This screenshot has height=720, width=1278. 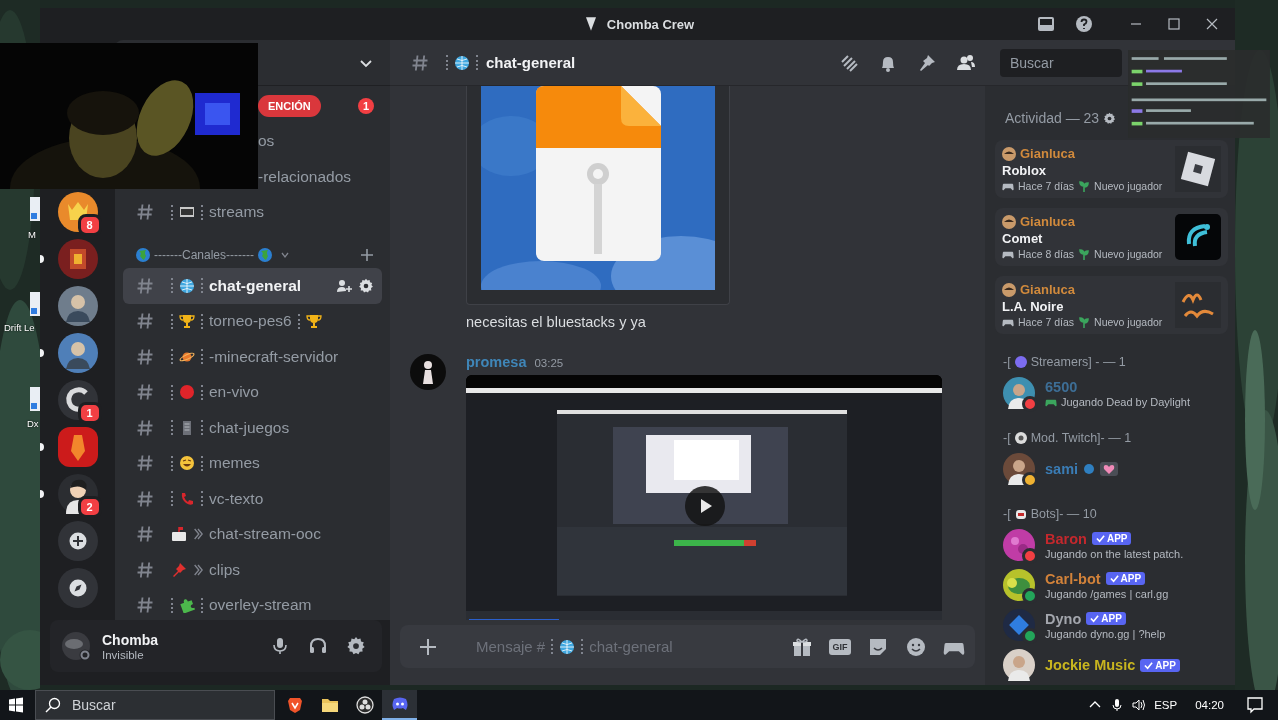 What do you see at coordinates (1090, 665) in the screenshot?
I see `member-name: Jockie Music` at bounding box center [1090, 665].